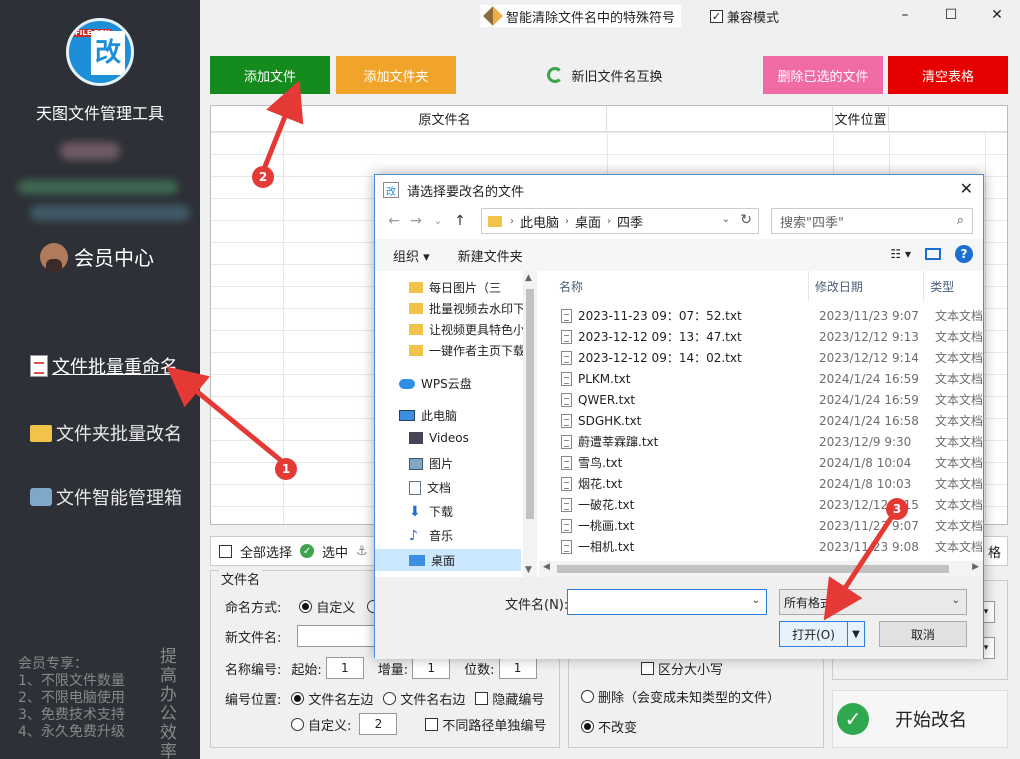 This screenshot has height=759, width=1020. Describe the element at coordinates (298, 698) in the screenshot. I see `radio-left` at that location.